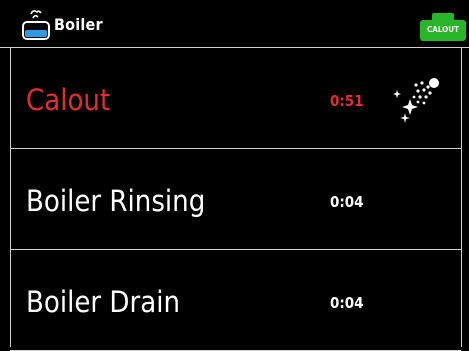 This screenshot has width=469, height=351. Describe the element at coordinates (347, 101) in the screenshot. I see `list-item-time: 0:51` at that location.